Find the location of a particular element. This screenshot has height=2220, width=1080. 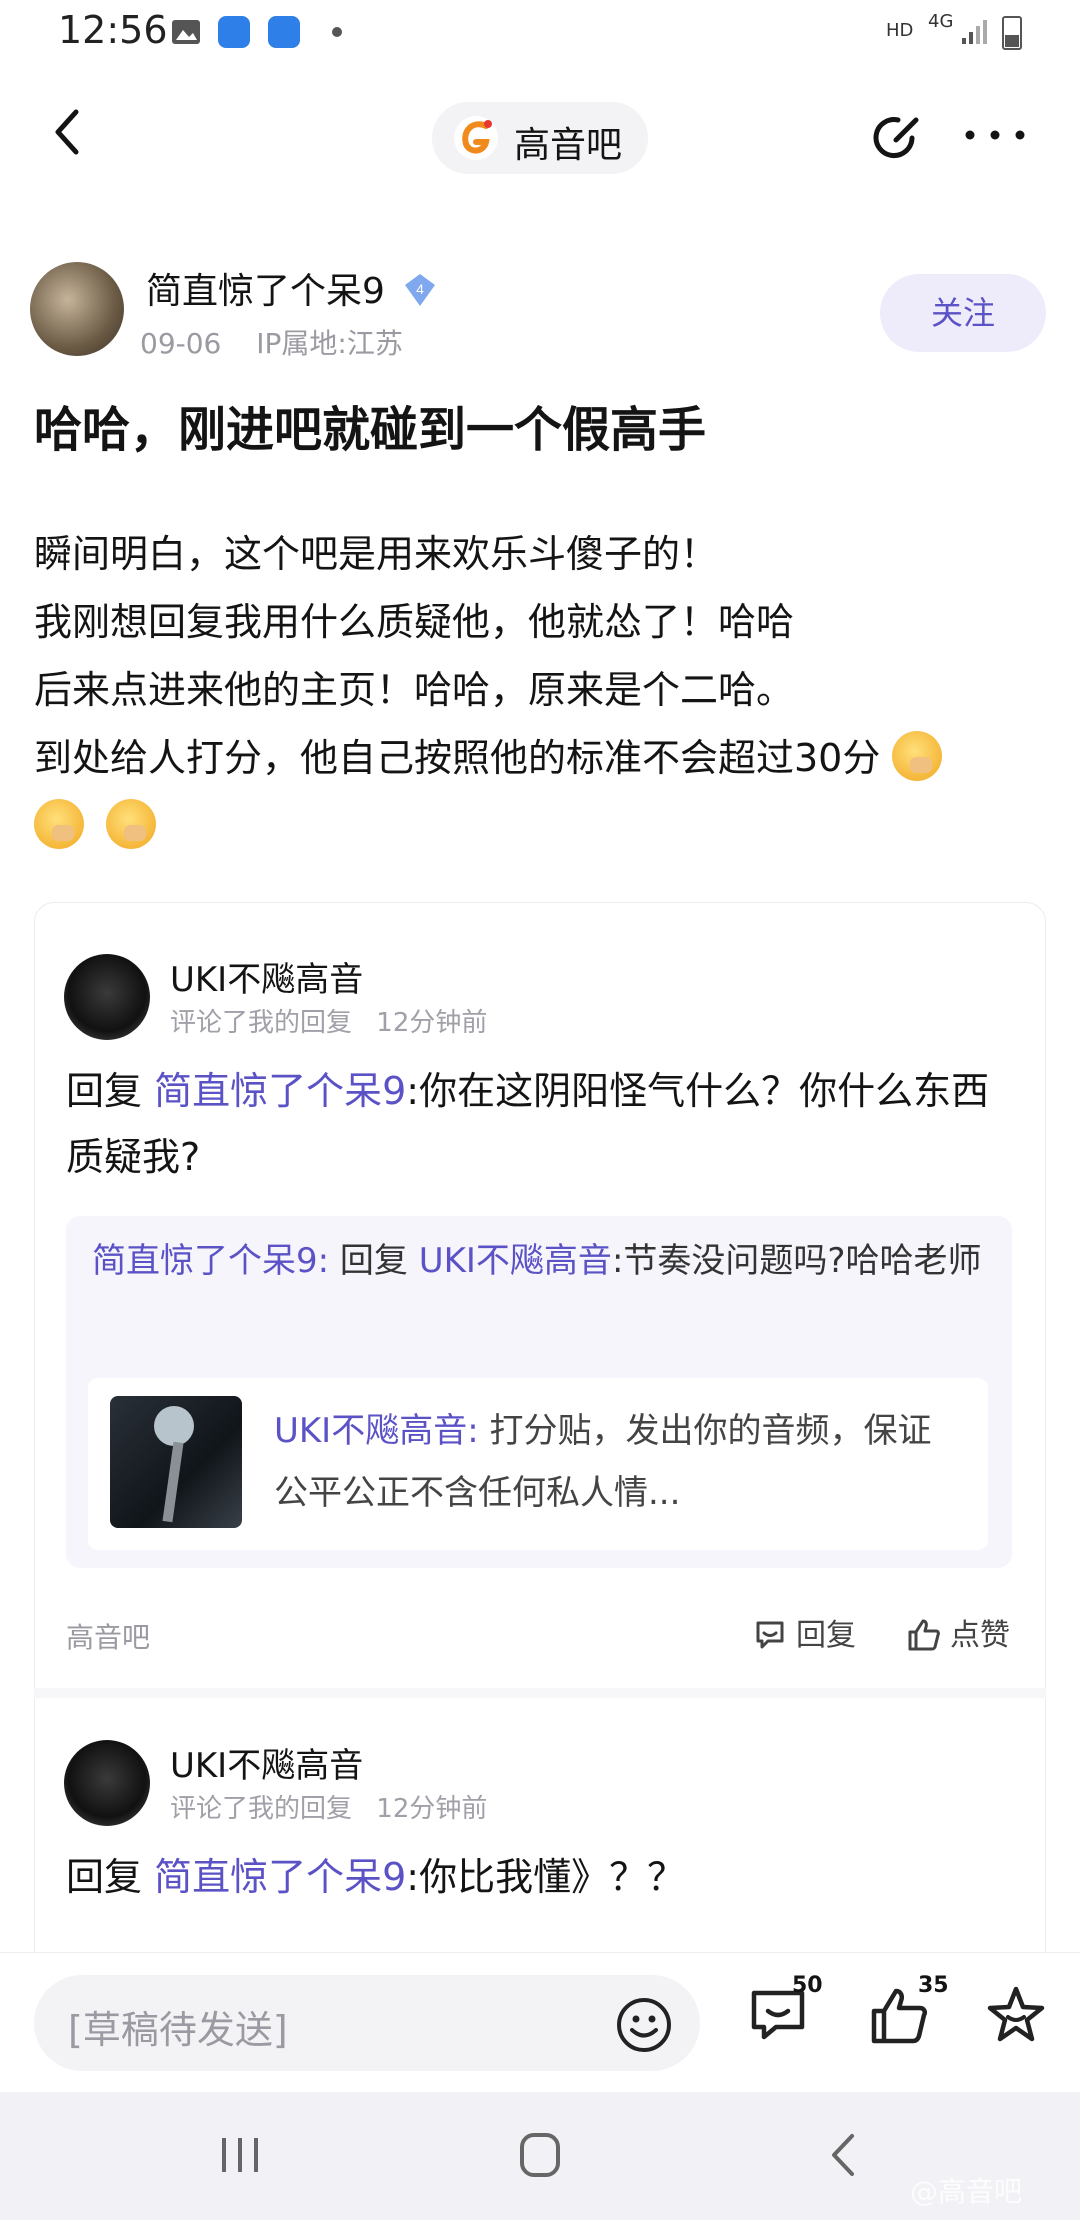

like-label: 点赞 is located at coordinates (980, 1635).